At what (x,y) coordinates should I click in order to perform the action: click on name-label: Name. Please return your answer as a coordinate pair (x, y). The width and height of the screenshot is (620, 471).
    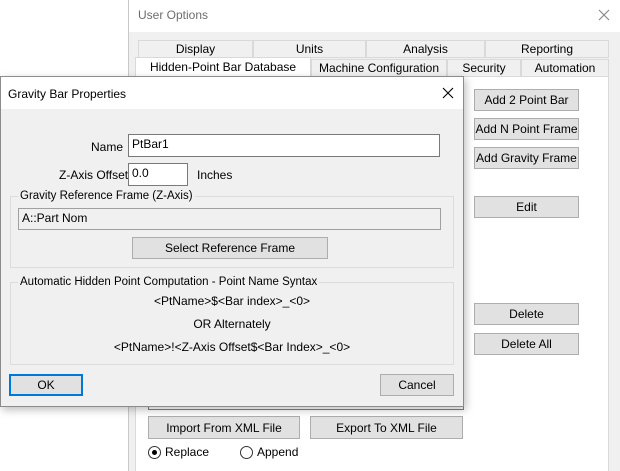
    Looking at the image, I should click on (107, 147).